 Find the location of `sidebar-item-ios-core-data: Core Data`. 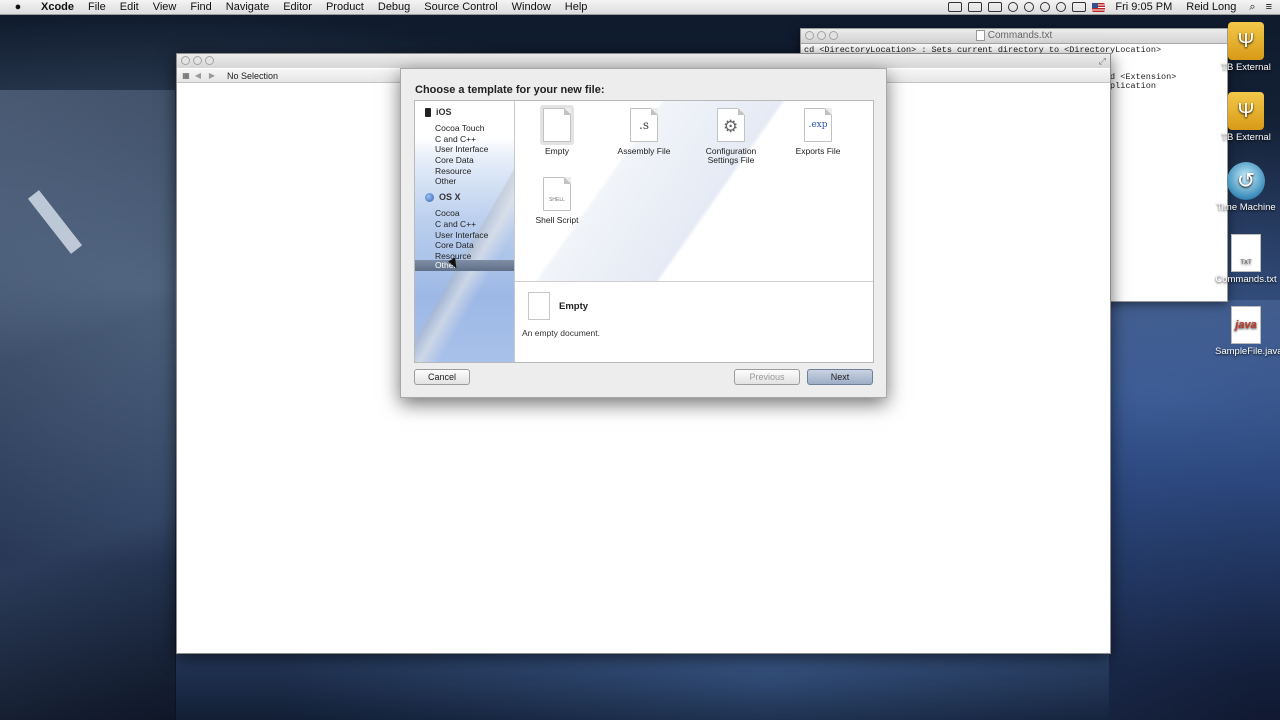

sidebar-item-ios-core-data: Core Data is located at coordinates (454, 160).